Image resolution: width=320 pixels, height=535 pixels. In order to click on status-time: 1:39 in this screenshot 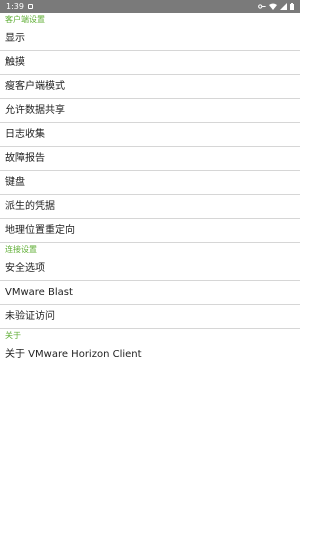, I will do `click(15, 6)`.